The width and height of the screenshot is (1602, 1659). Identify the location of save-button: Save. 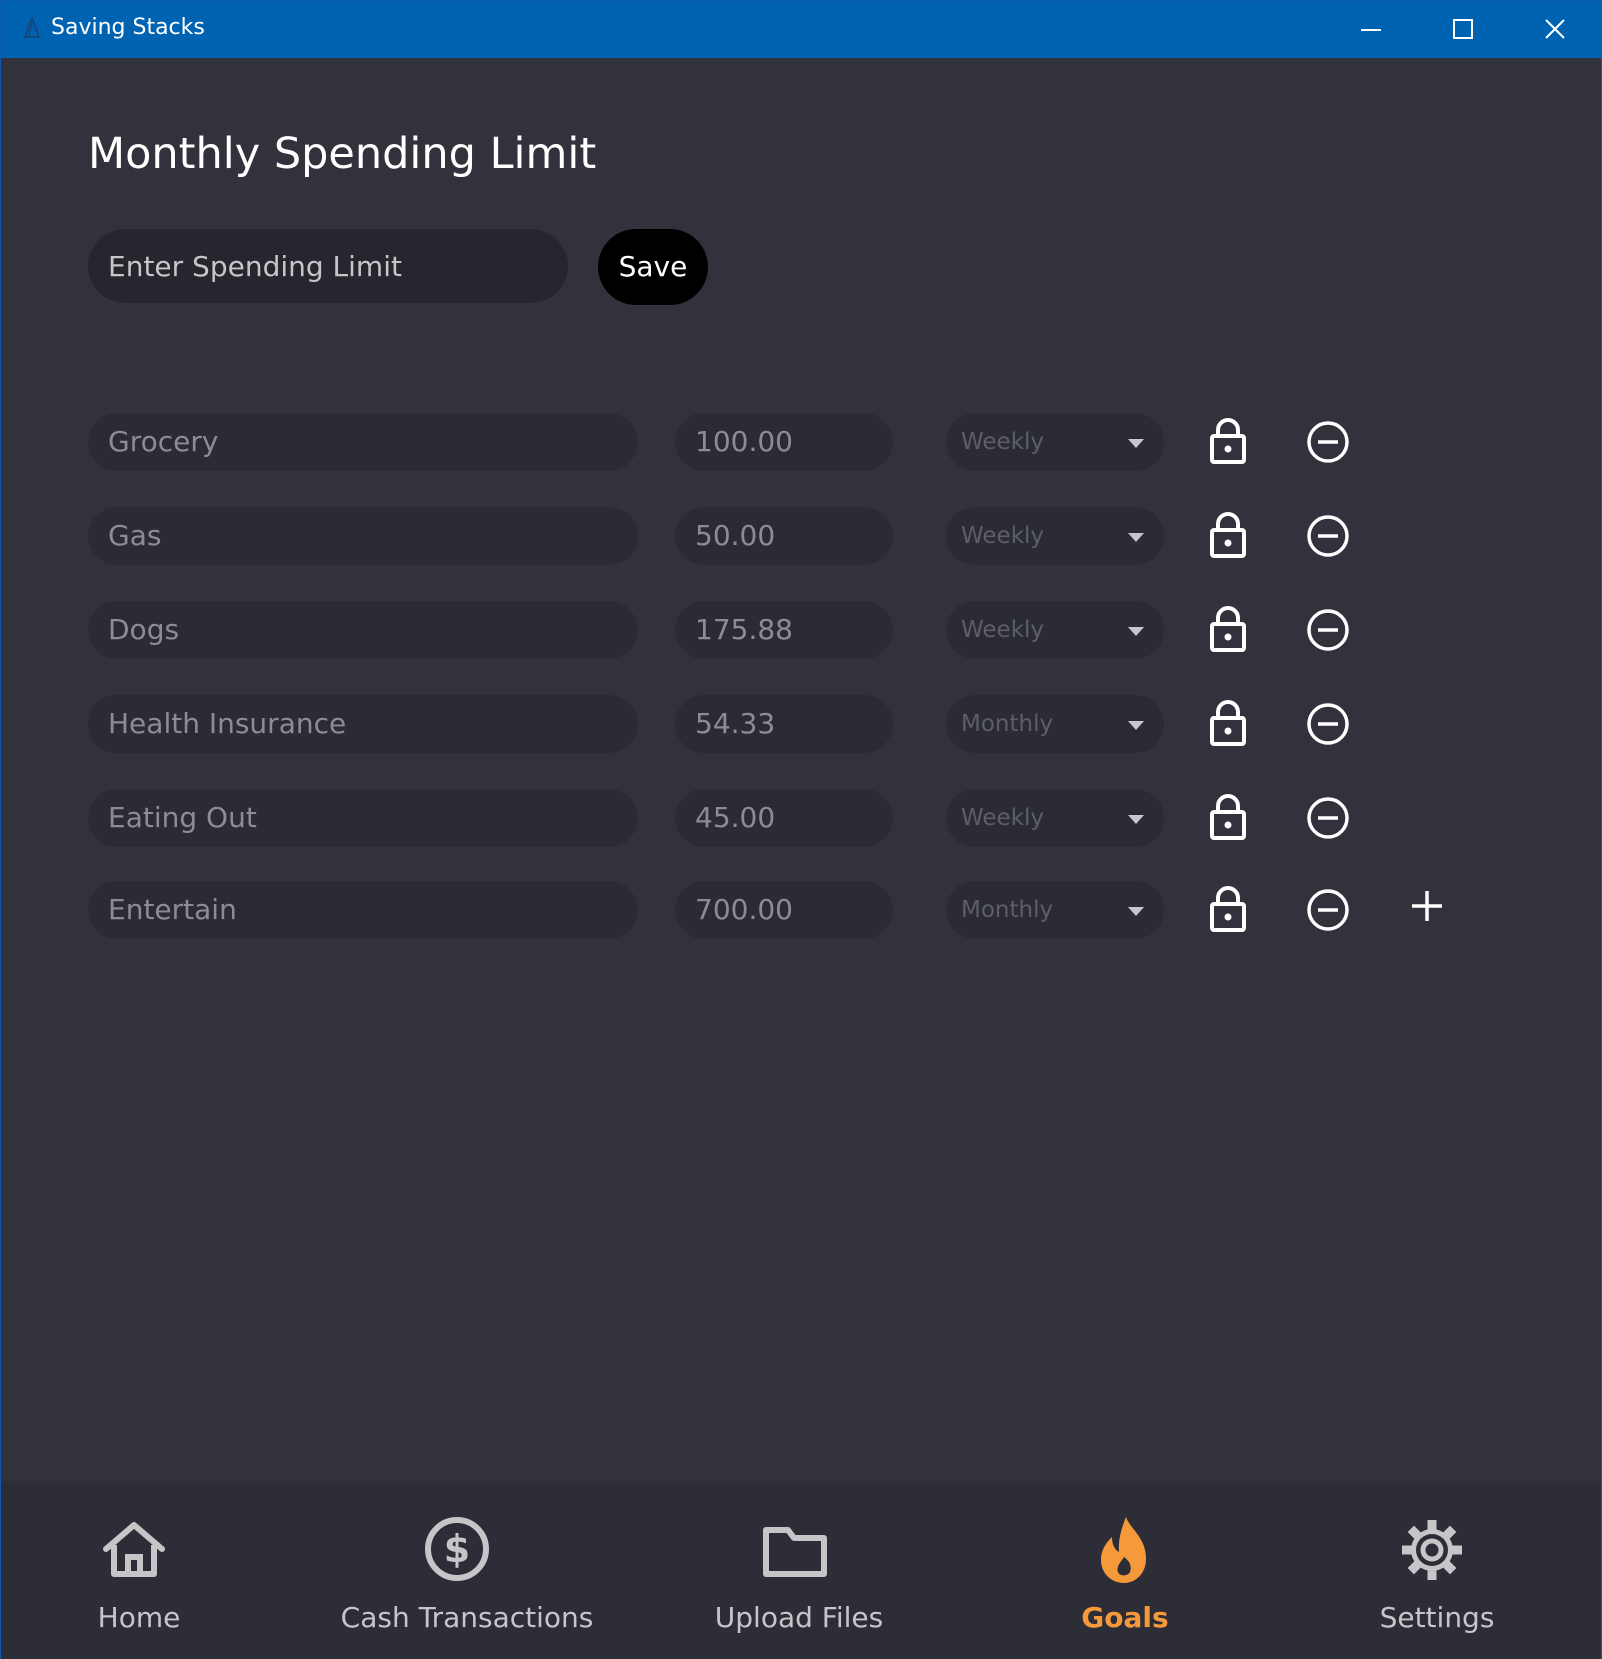
(653, 267).